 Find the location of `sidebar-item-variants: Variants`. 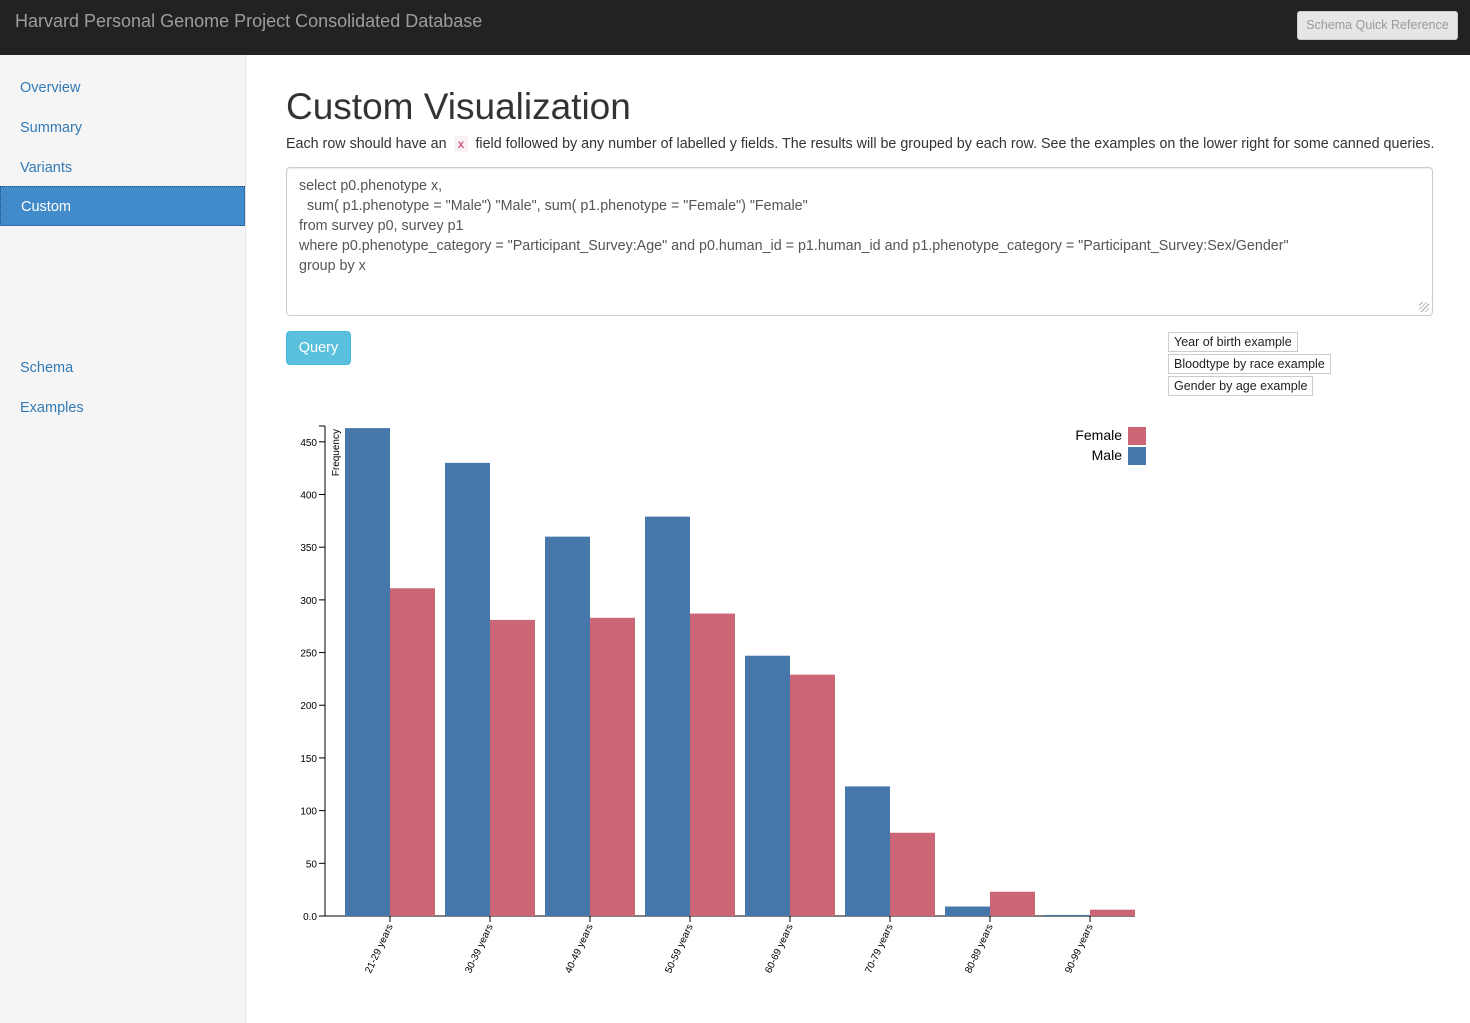

sidebar-item-variants: Variants is located at coordinates (122, 168).